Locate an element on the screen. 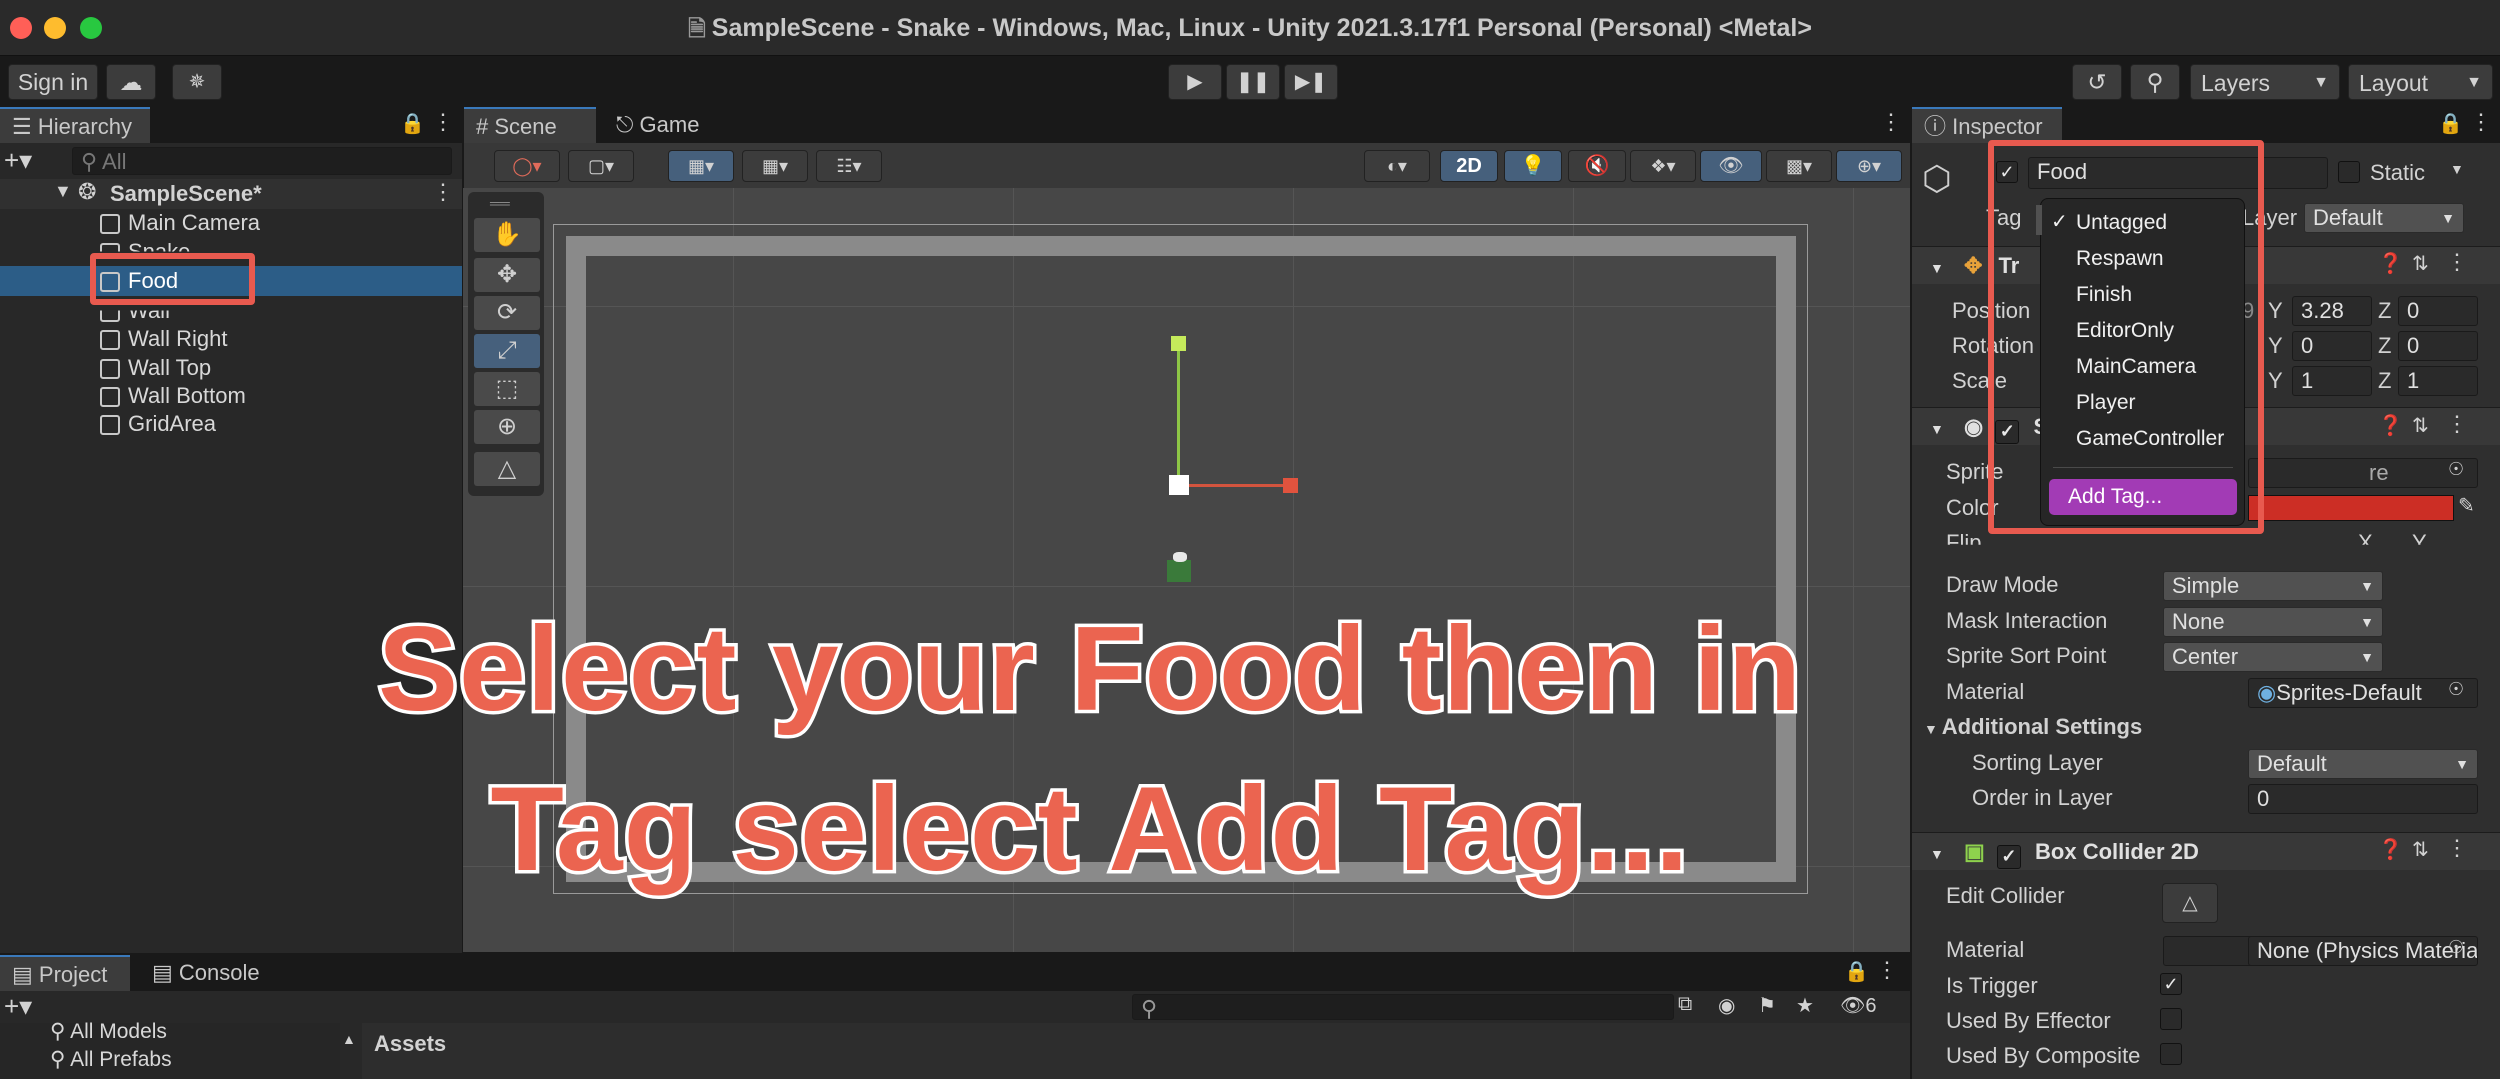  position-y-field: 3.28 is located at coordinates (2332, 311).